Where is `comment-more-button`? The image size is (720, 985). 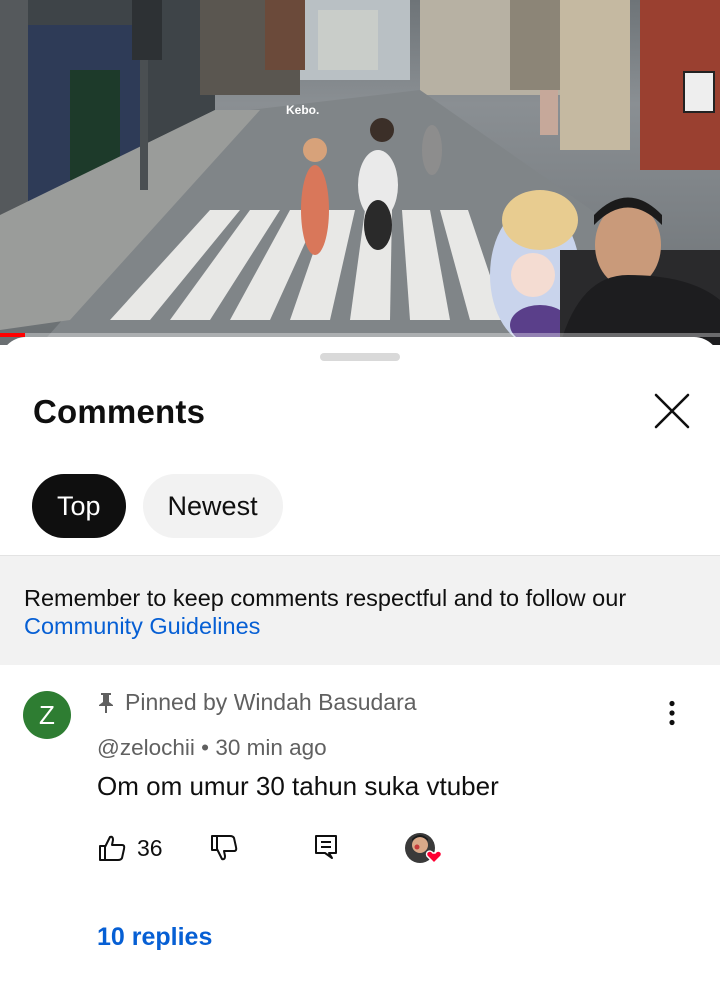 comment-more-button is located at coordinates (672, 713).